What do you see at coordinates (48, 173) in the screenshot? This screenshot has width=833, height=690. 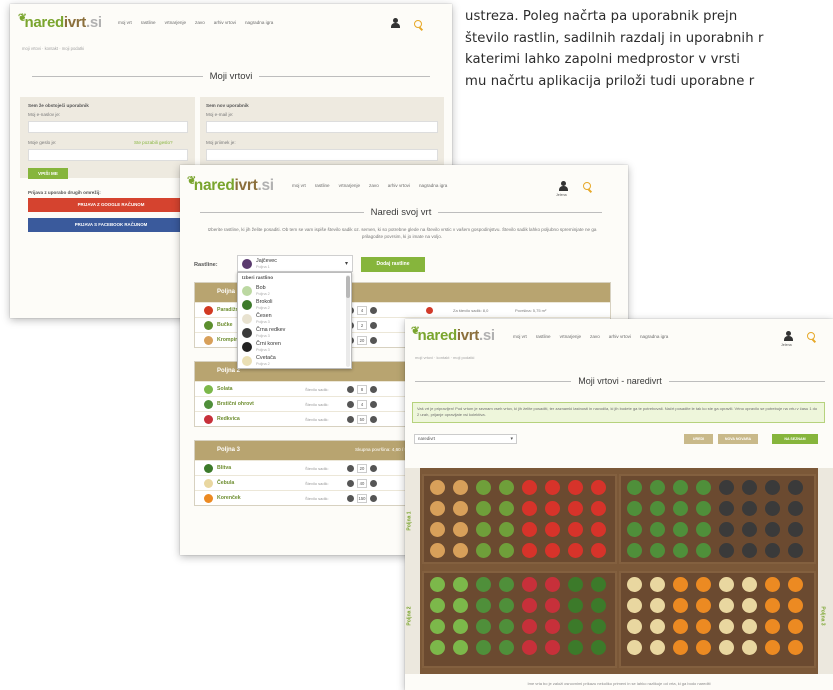 I see `login-button: VPIŠI ME` at bounding box center [48, 173].